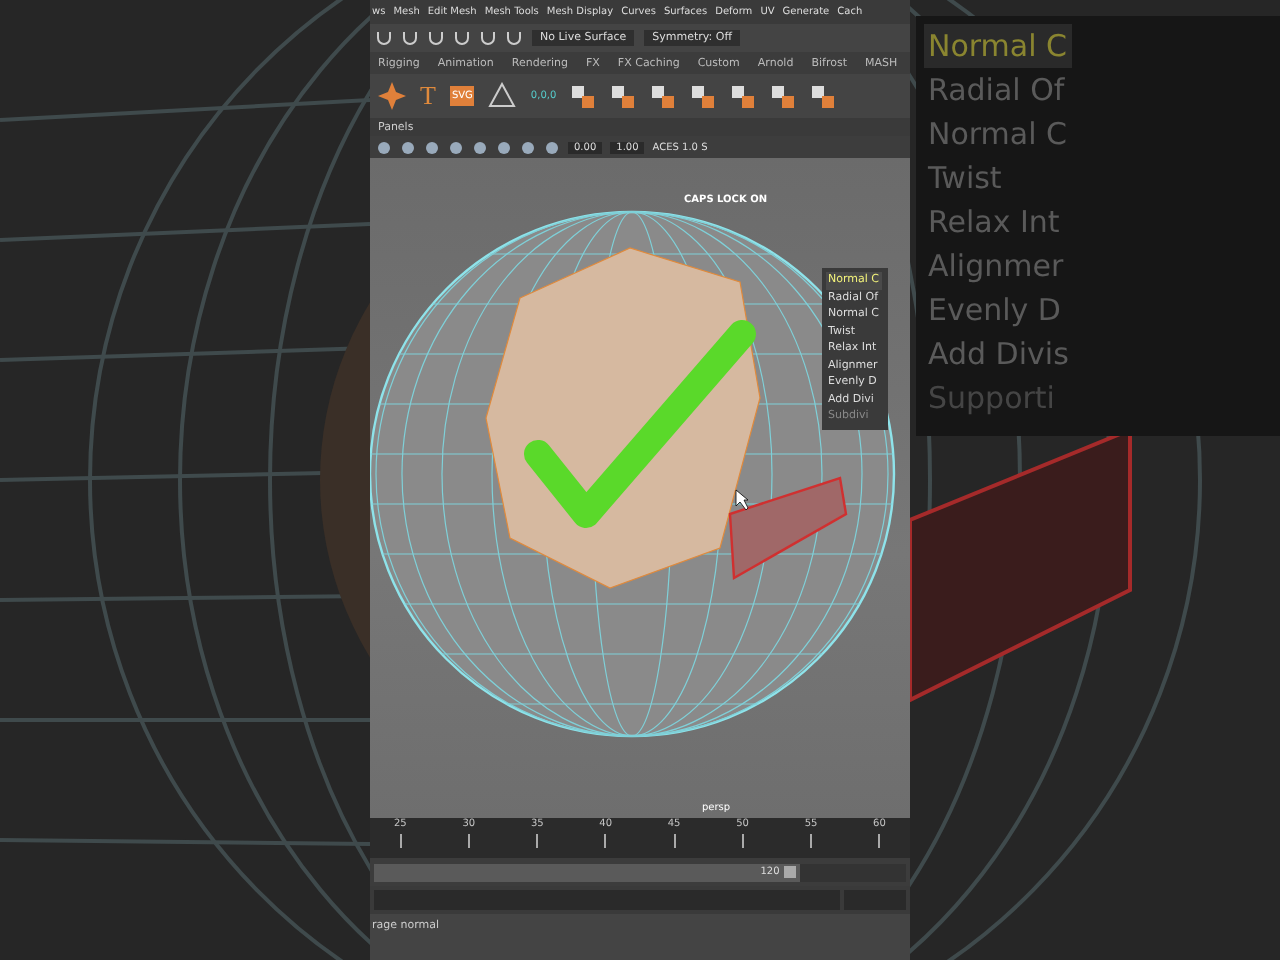 The width and height of the screenshot is (1280, 960). Describe the element at coordinates (428, 96) in the screenshot. I see `text-tool: T` at that location.